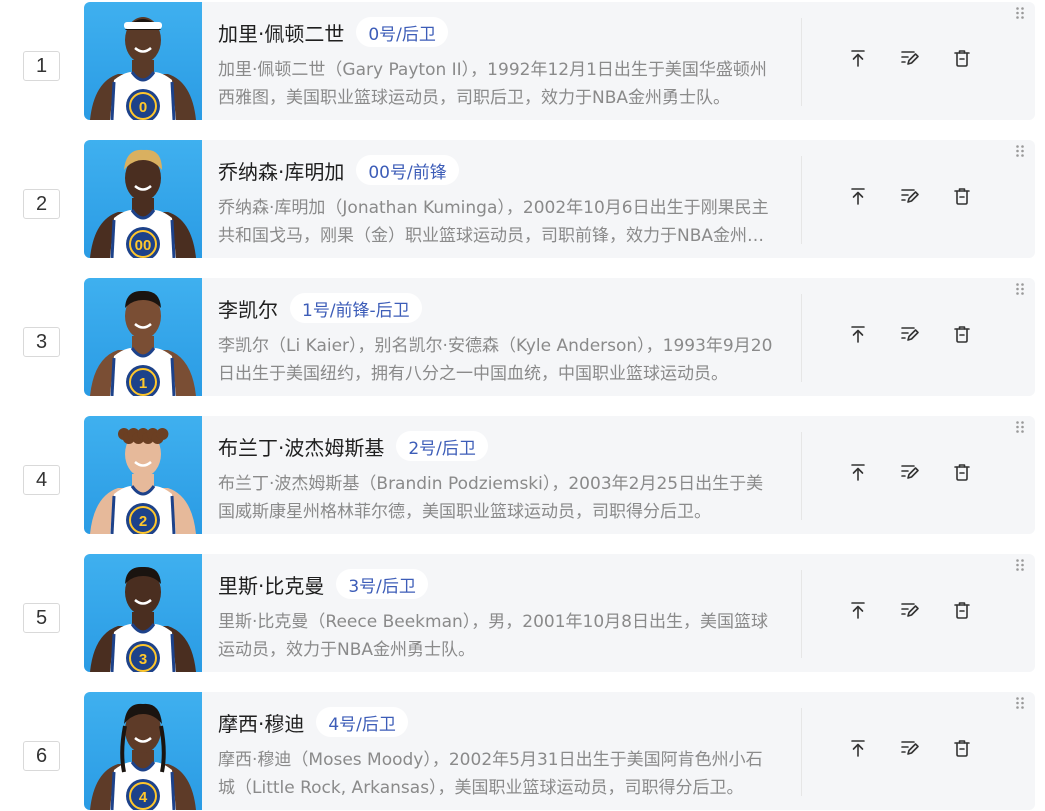 This screenshot has width=1045, height=811. I want to click on row-index: 5, so click(41, 618).